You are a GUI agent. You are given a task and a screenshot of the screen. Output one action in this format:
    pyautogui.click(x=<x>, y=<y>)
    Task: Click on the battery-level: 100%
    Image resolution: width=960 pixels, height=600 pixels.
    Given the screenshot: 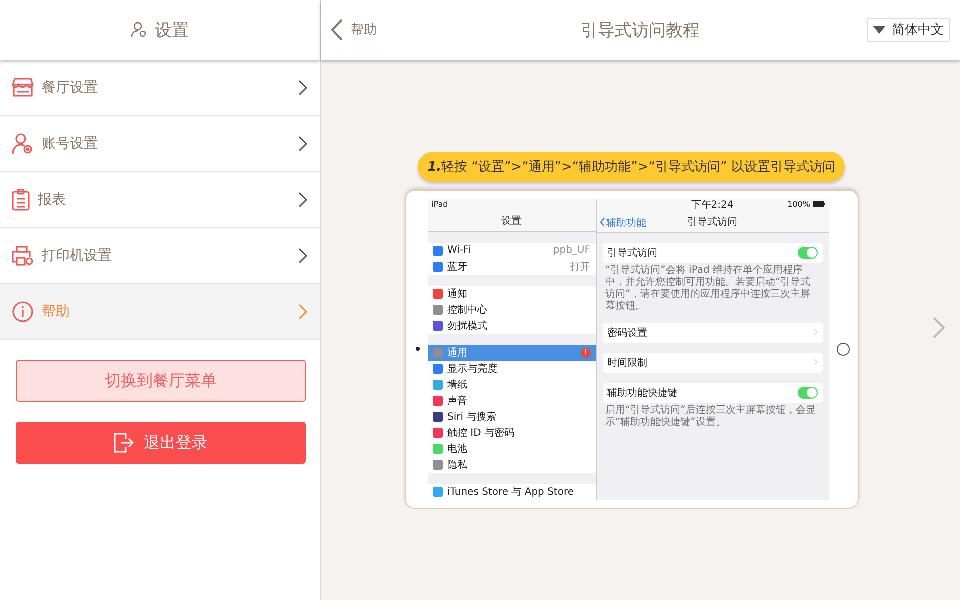 What is the action you would take?
    pyautogui.click(x=799, y=204)
    